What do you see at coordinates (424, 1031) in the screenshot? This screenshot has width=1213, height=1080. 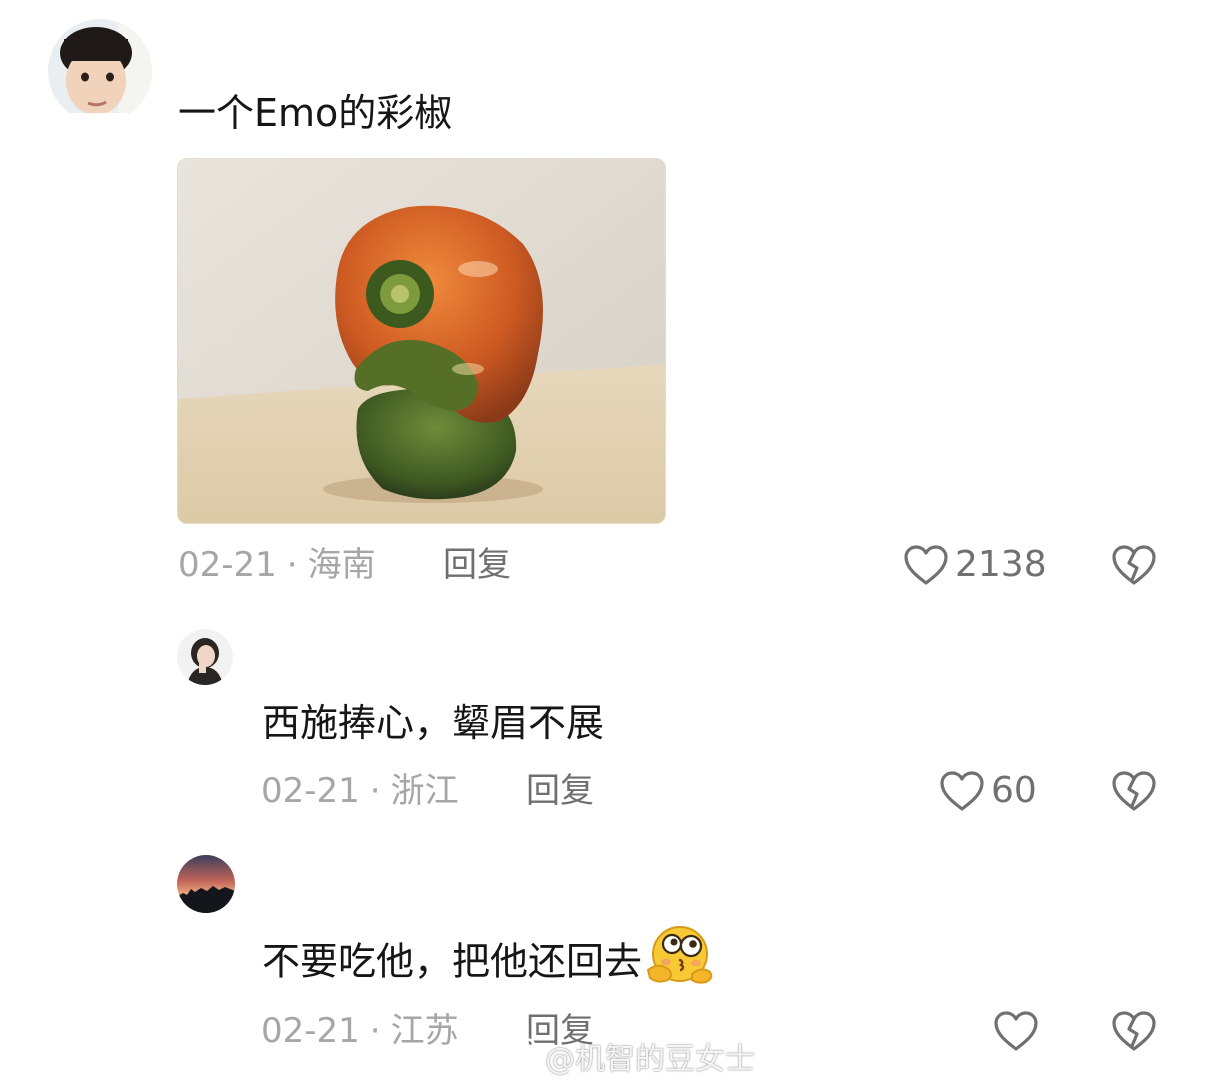 I see `reply-location: 江苏` at bounding box center [424, 1031].